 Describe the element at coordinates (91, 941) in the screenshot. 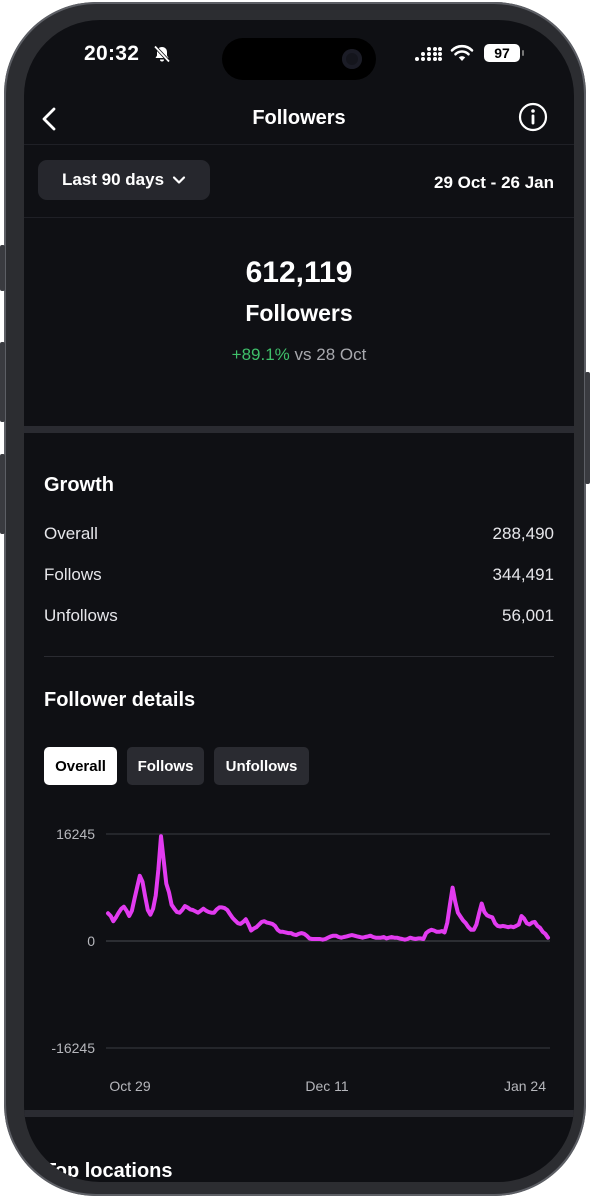

I see `y-tick-label: 0` at that location.